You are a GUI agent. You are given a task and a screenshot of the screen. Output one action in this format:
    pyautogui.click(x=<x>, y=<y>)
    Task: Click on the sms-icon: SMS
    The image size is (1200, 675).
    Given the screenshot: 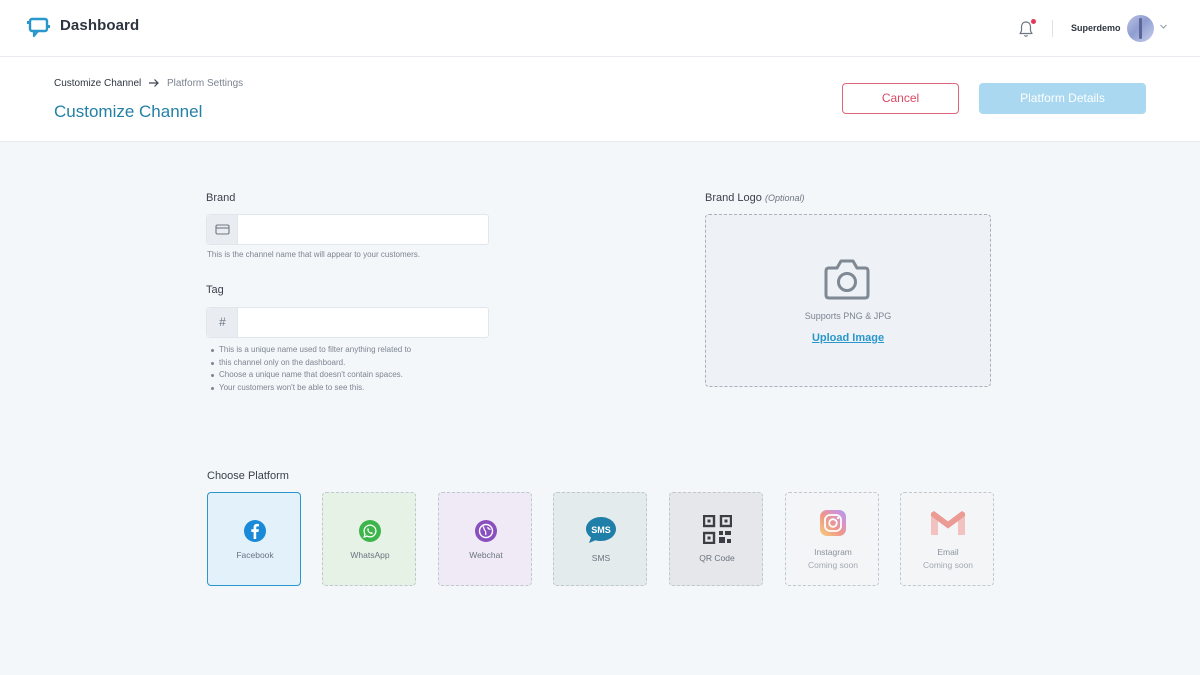 What is the action you would take?
    pyautogui.click(x=601, y=530)
    